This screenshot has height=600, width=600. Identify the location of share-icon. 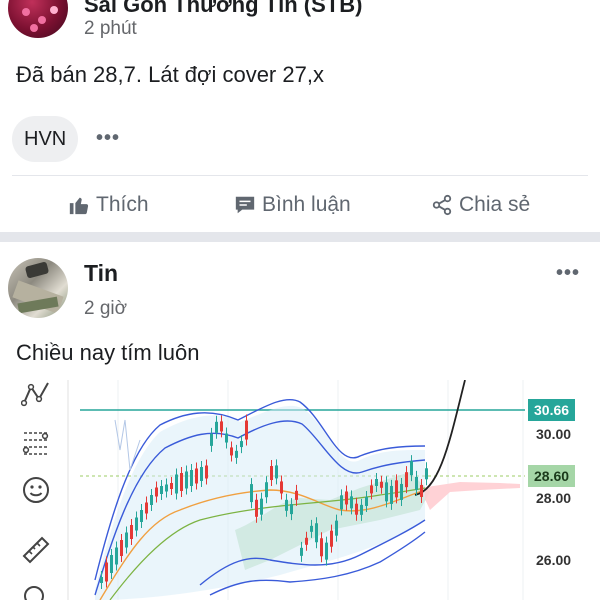
(442, 205).